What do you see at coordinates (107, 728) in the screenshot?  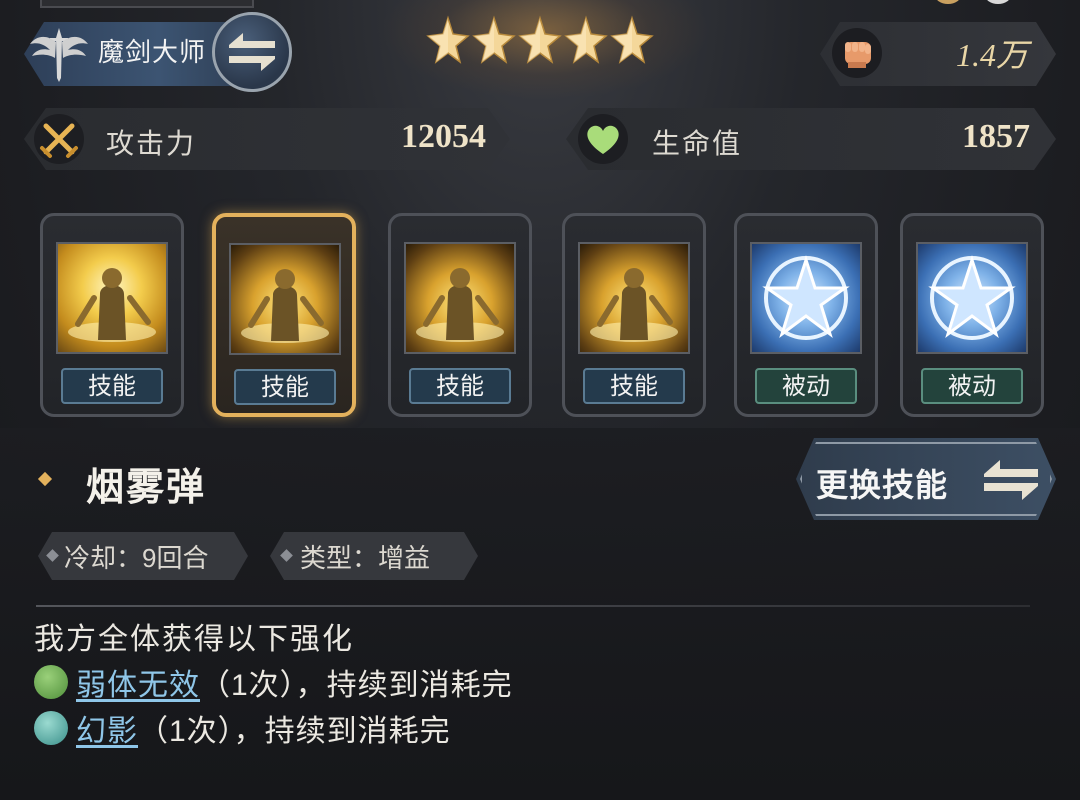 I see `effect-link: 幻影` at bounding box center [107, 728].